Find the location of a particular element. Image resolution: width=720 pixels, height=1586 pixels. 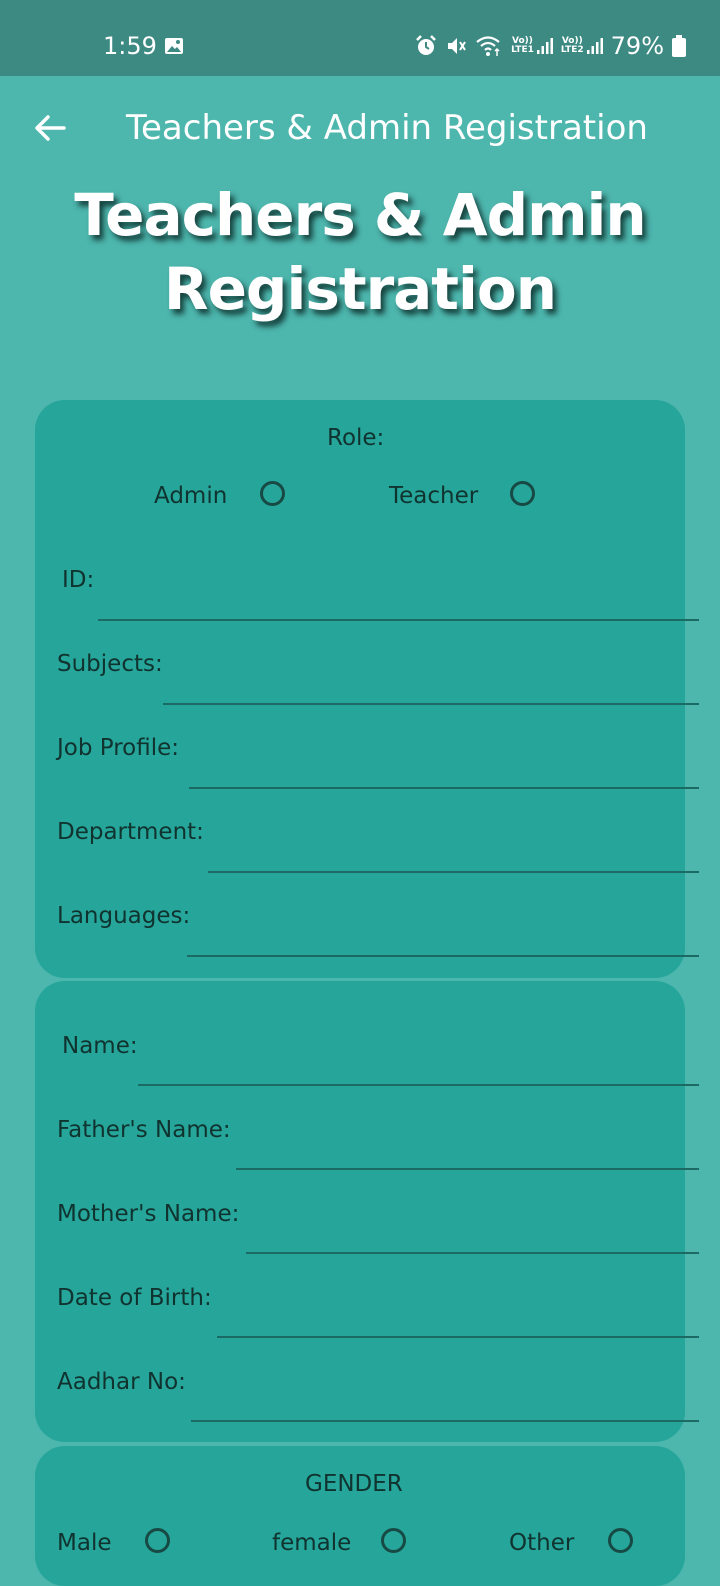

wifi-icon is located at coordinates (488, 46).